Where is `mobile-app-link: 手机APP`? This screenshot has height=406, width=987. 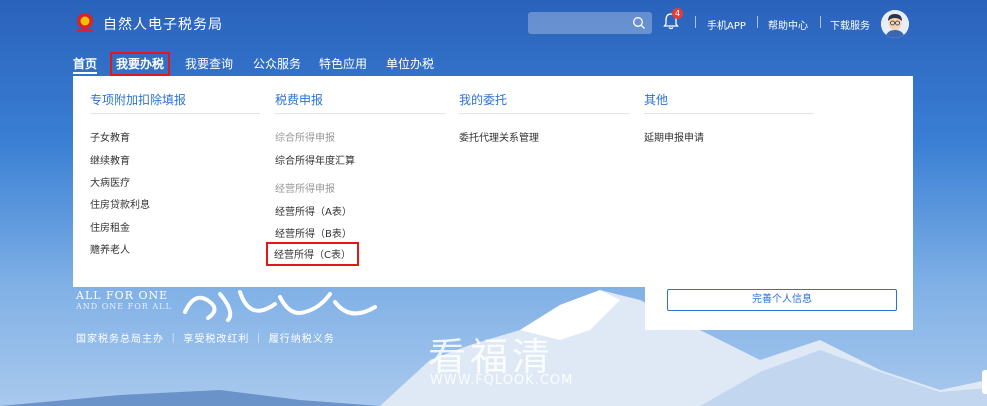 mobile-app-link: 手机APP is located at coordinates (726, 24).